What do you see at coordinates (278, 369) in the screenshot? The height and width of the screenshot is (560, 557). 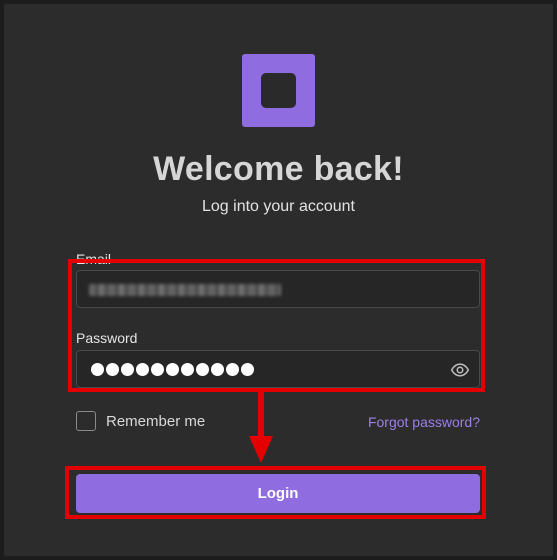 I see `password-field` at bounding box center [278, 369].